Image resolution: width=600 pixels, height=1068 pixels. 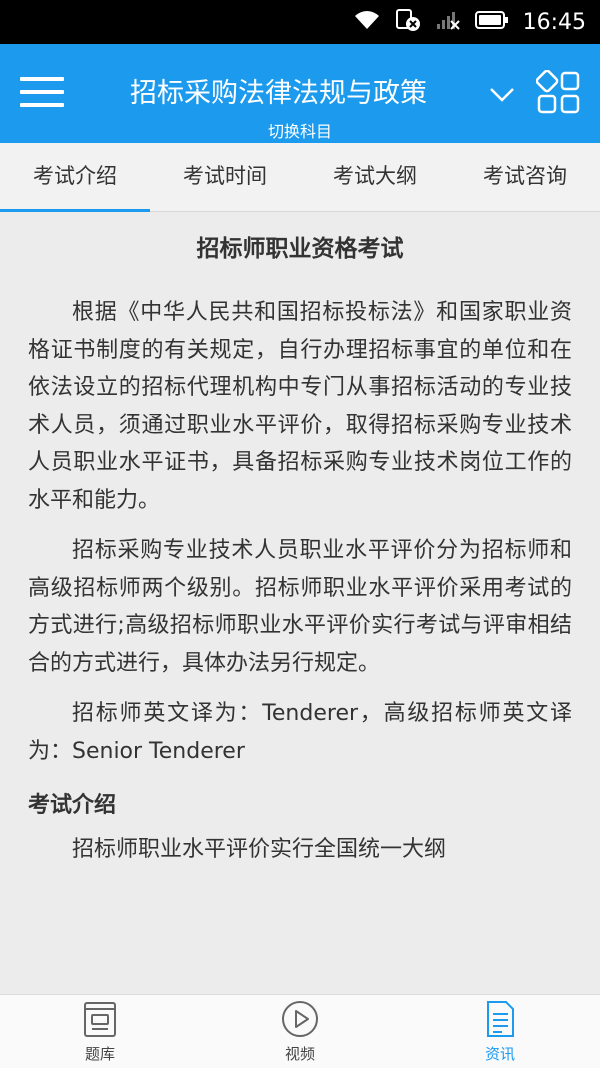 I want to click on nav-label: 题库, so click(x=99, y=1054).